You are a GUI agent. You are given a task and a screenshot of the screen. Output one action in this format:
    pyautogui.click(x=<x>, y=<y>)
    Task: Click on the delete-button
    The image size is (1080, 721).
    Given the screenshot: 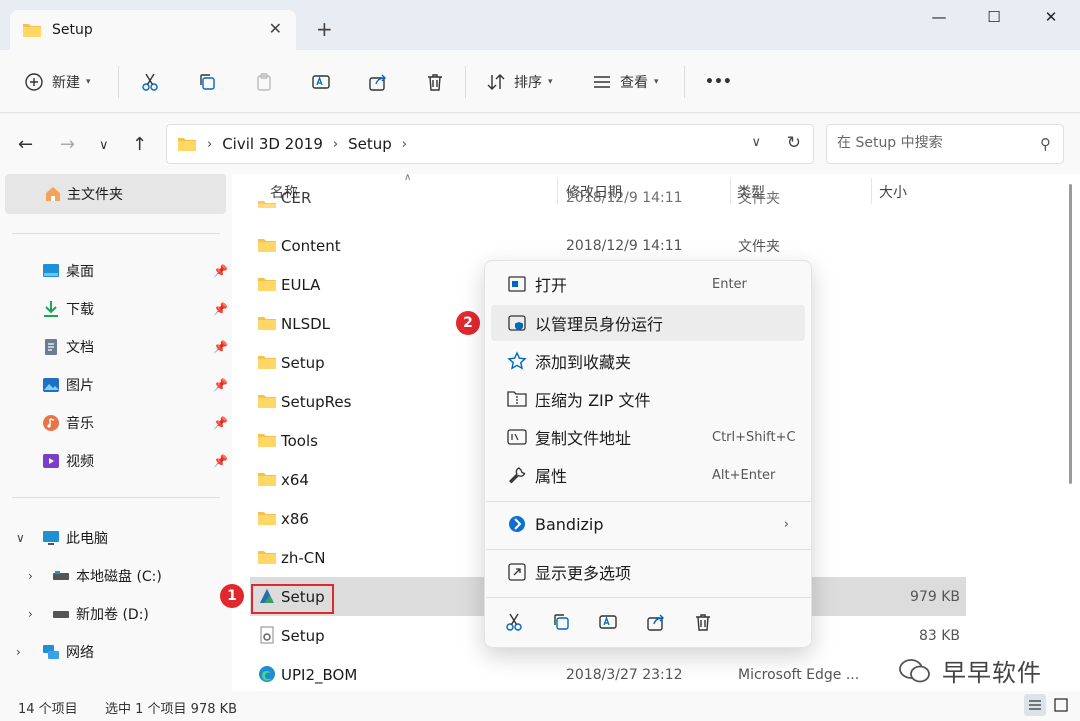 What is the action you would take?
    pyautogui.click(x=435, y=82)
    